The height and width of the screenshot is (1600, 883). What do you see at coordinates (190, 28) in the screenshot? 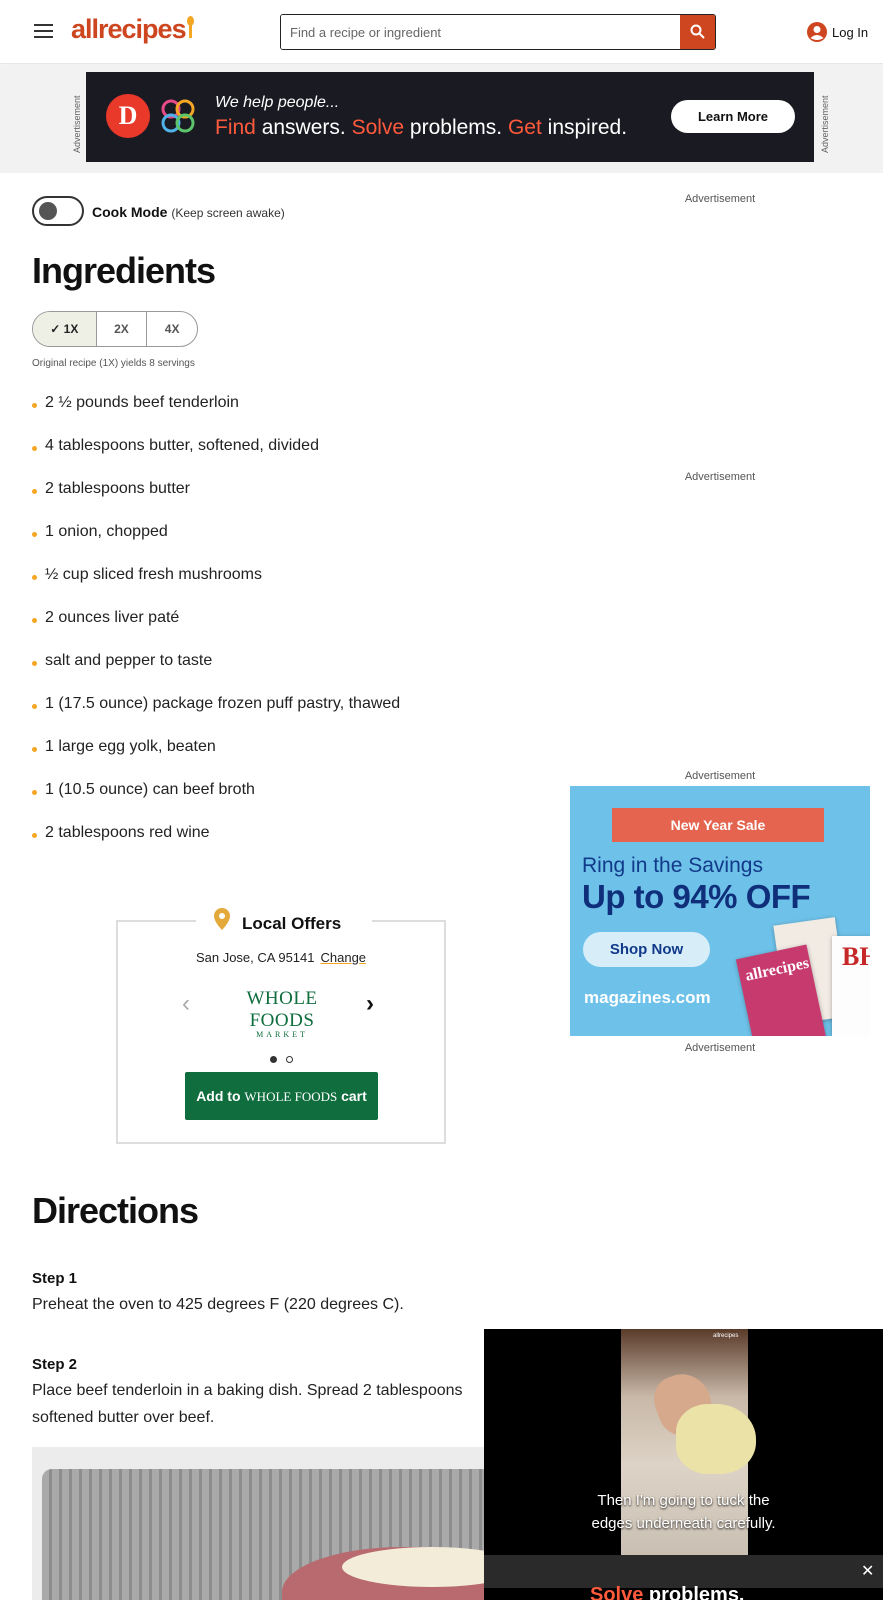
I see `spoon-icon` at bounding box center [190, 28].